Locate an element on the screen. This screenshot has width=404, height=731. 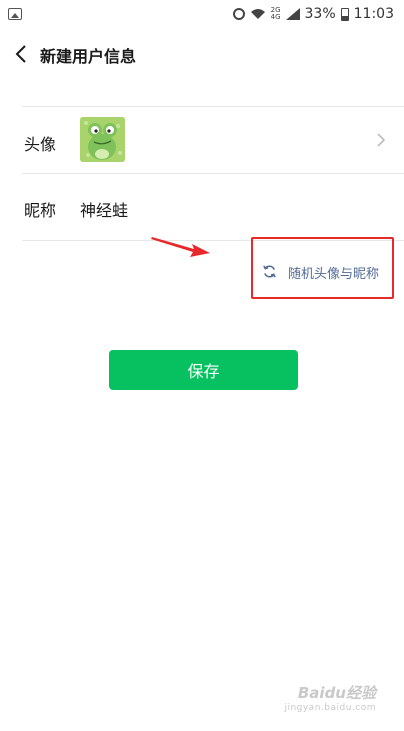
avatar is located at coordinates (102, 139).